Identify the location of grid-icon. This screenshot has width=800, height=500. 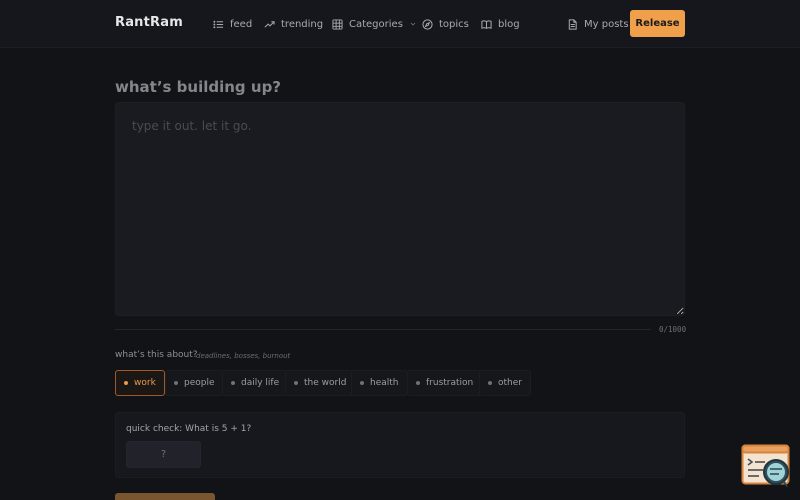
(337, 24).